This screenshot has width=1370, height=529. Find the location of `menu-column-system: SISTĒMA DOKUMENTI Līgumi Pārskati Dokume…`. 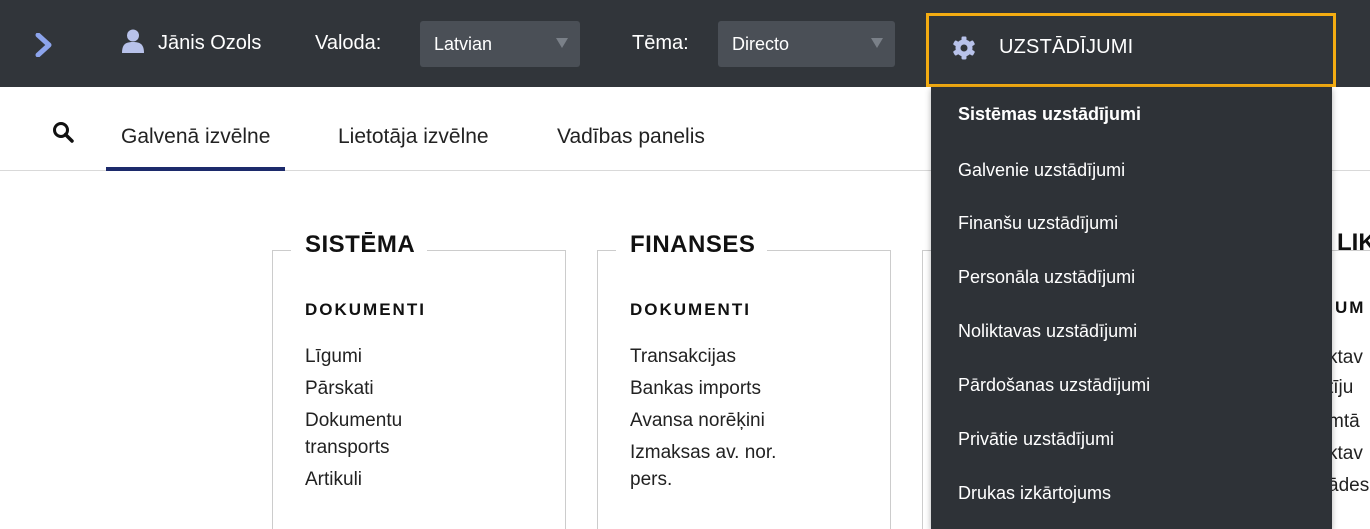

menu-column-system: SISTĒMA DOKUMENTI Līgumi Pārskati Dokume… is located at coordinates (419, 380).